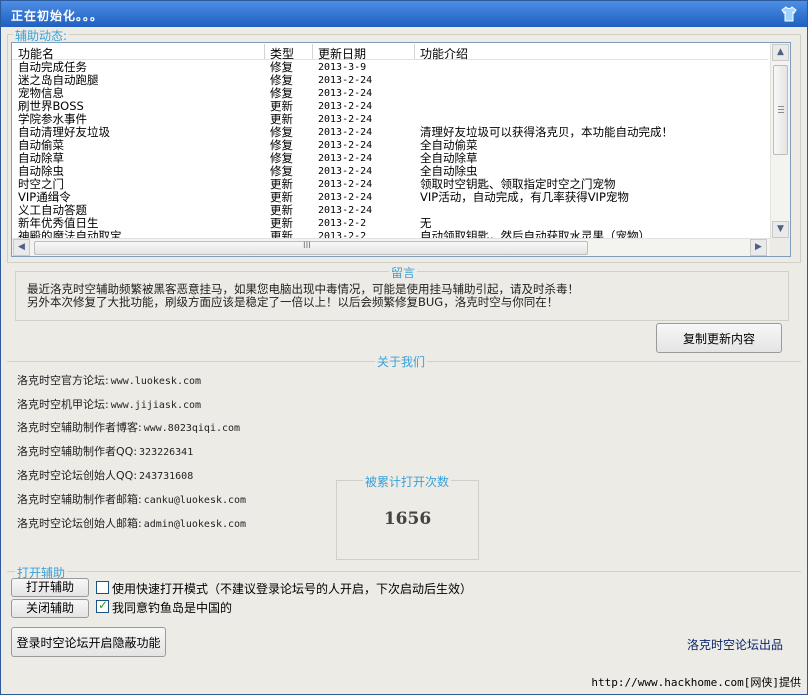  I want to click on window-title: 正在初始化。。。, so click(57, 16).